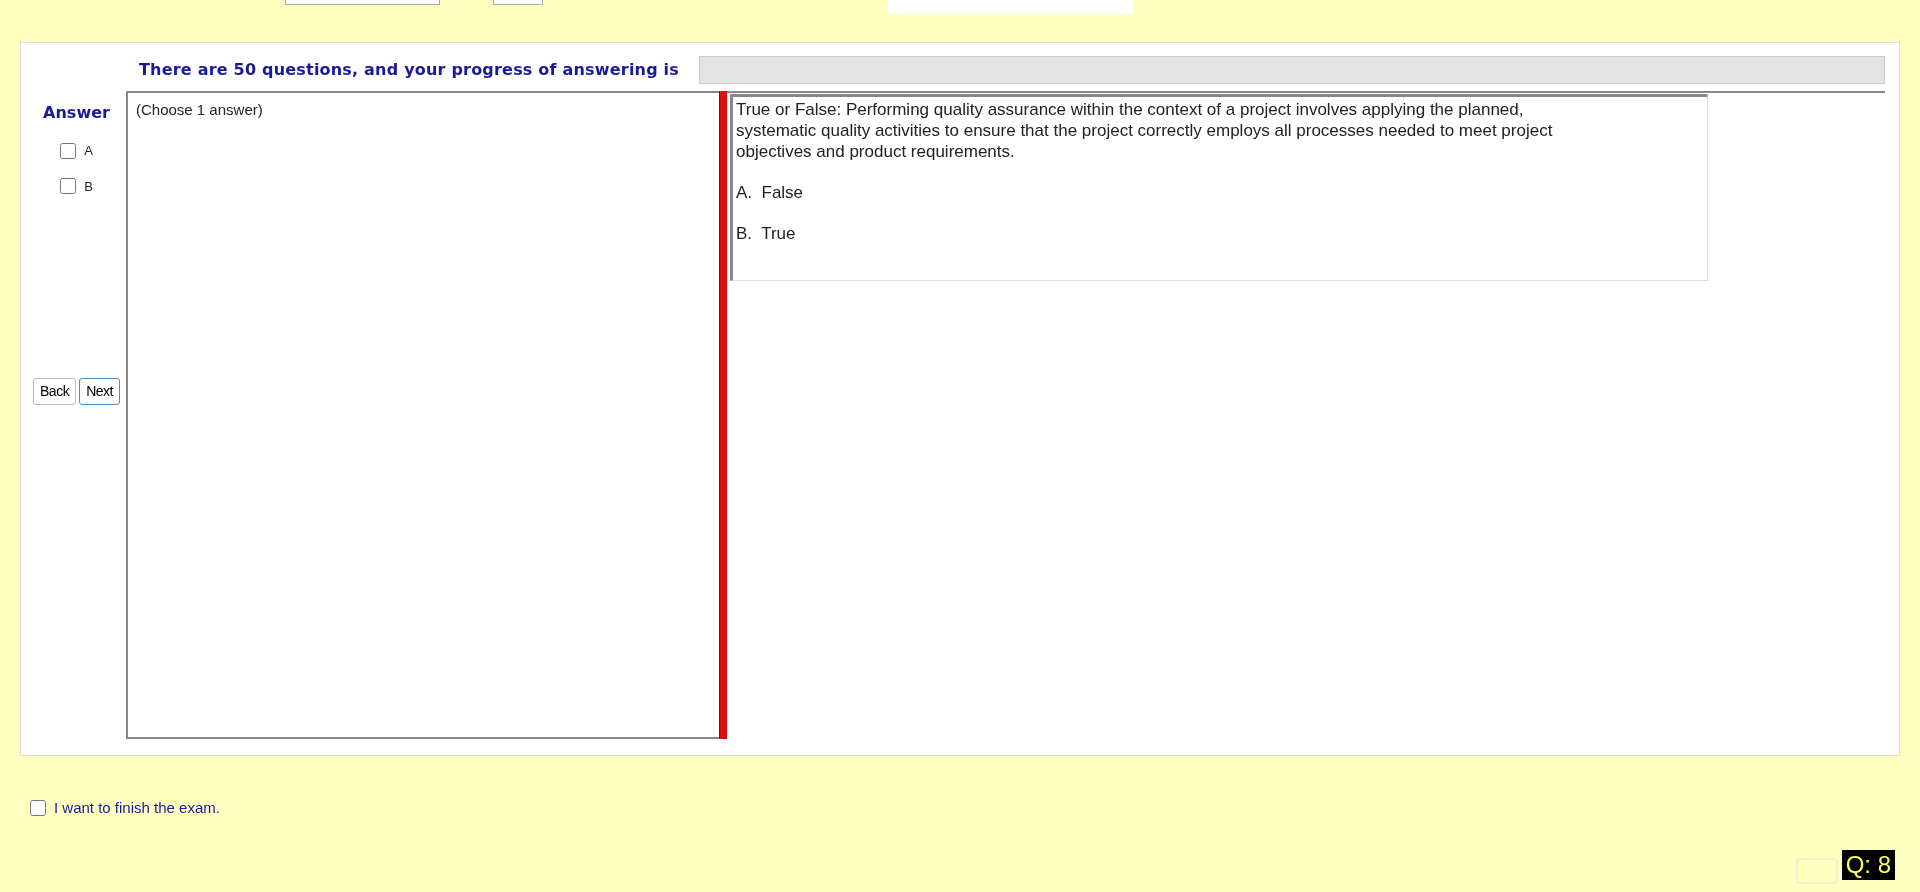 The width and height of the screenshot is (1920, 892). Describe the element at coordinates (409, 70) in the screenshot. I see `progress-label: There are 50 questions, and your progress of answering is` at that location.